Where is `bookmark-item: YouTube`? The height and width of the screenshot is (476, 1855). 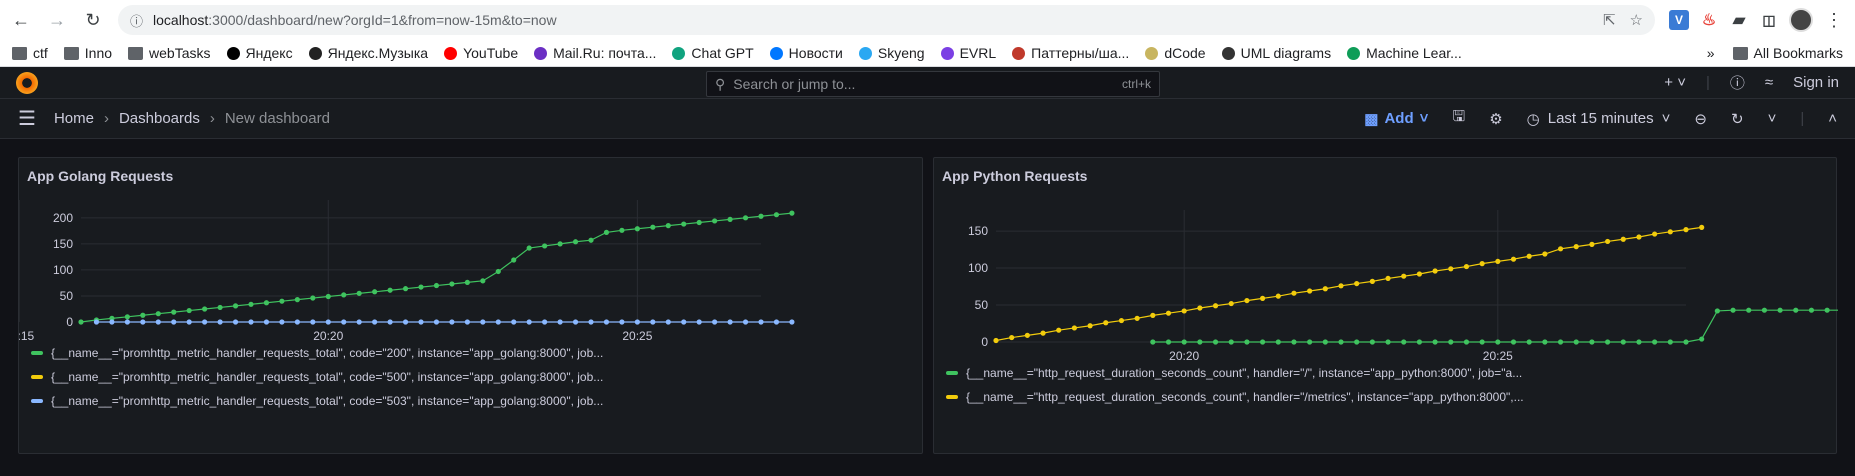 bookmark-item: YouTube is located at coordinates (481, 53).